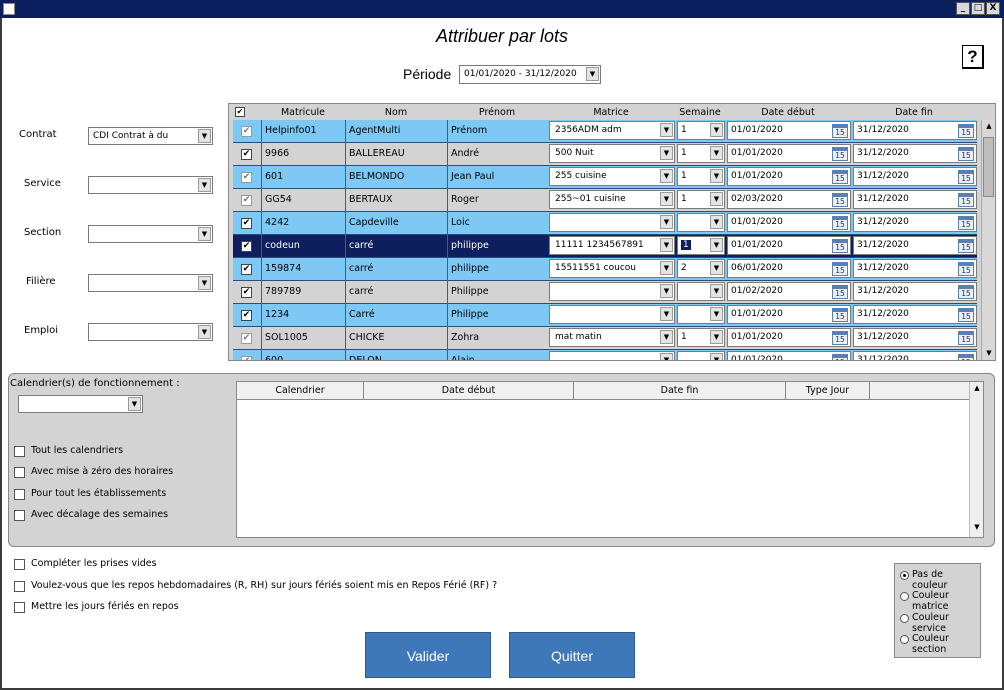 The width and height of the screenshot is (1004, 690). What do you see at coordinates (469, 391) in the screenshot?
I see `col-cal-date-debut: Date début` at bounding box center [469, 391].